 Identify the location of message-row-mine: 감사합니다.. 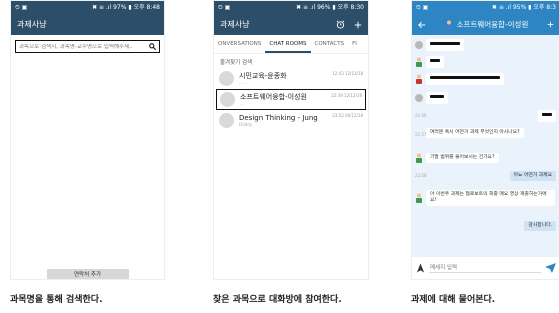
(540, 226).